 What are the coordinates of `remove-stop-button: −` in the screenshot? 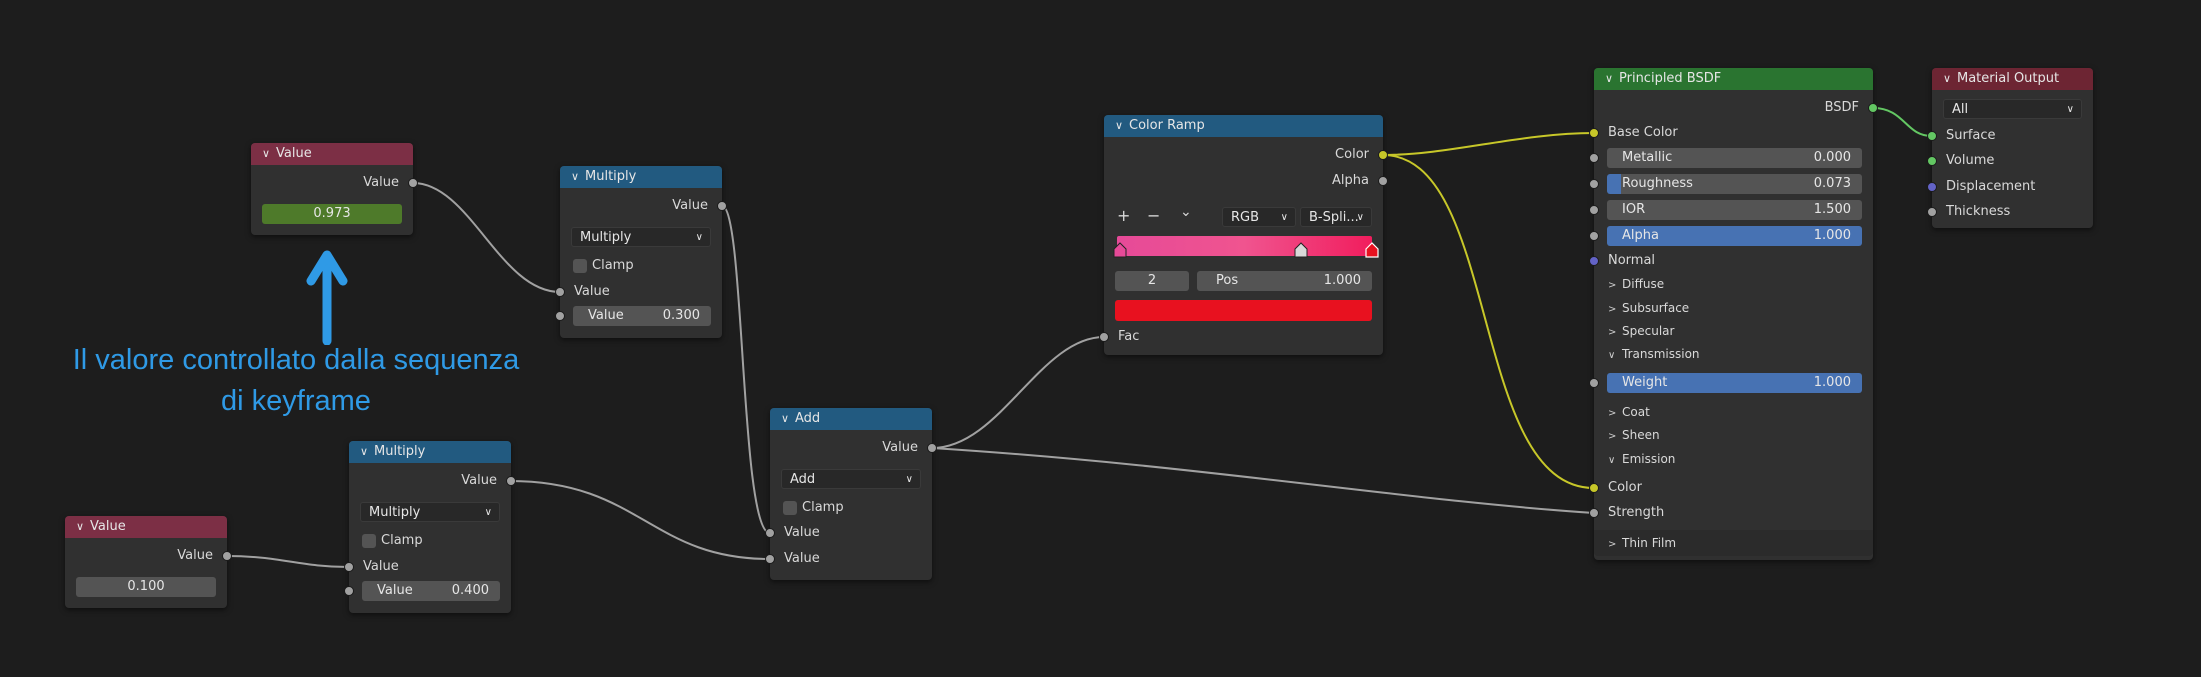 It's located at (1153, 215).